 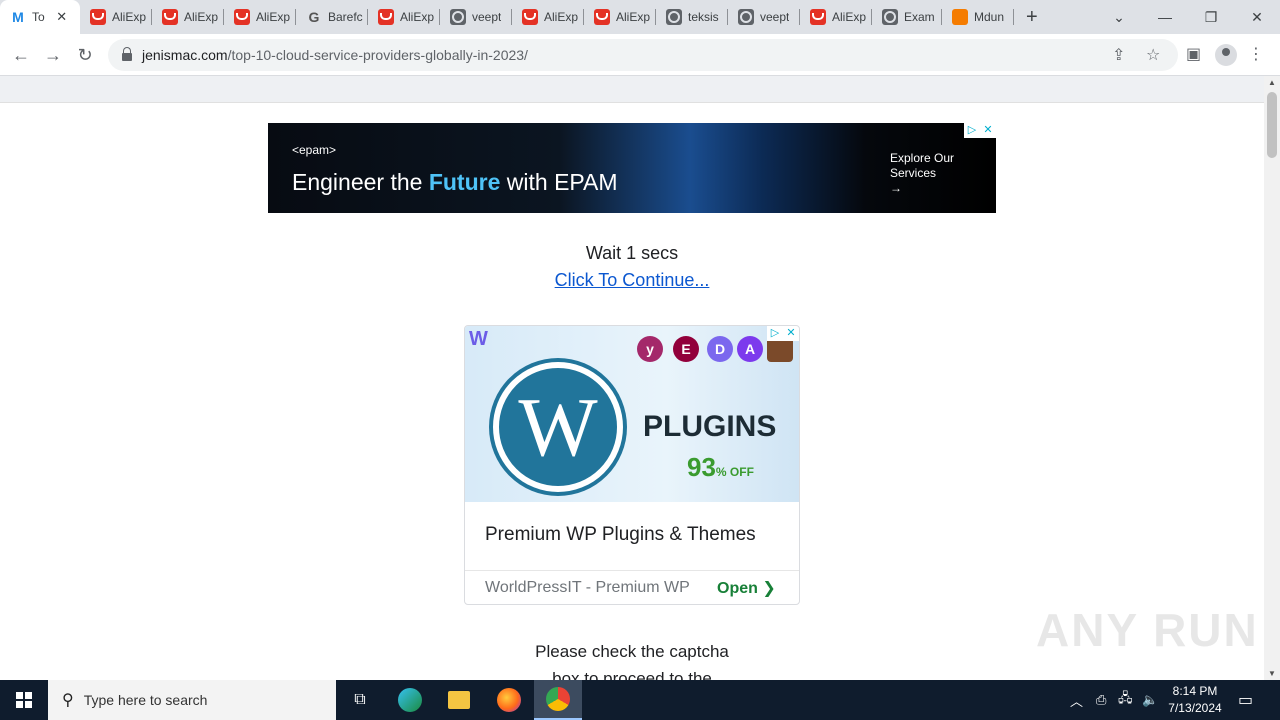 I want to click on tab-title: Barefc, so click(x=345, y=17).